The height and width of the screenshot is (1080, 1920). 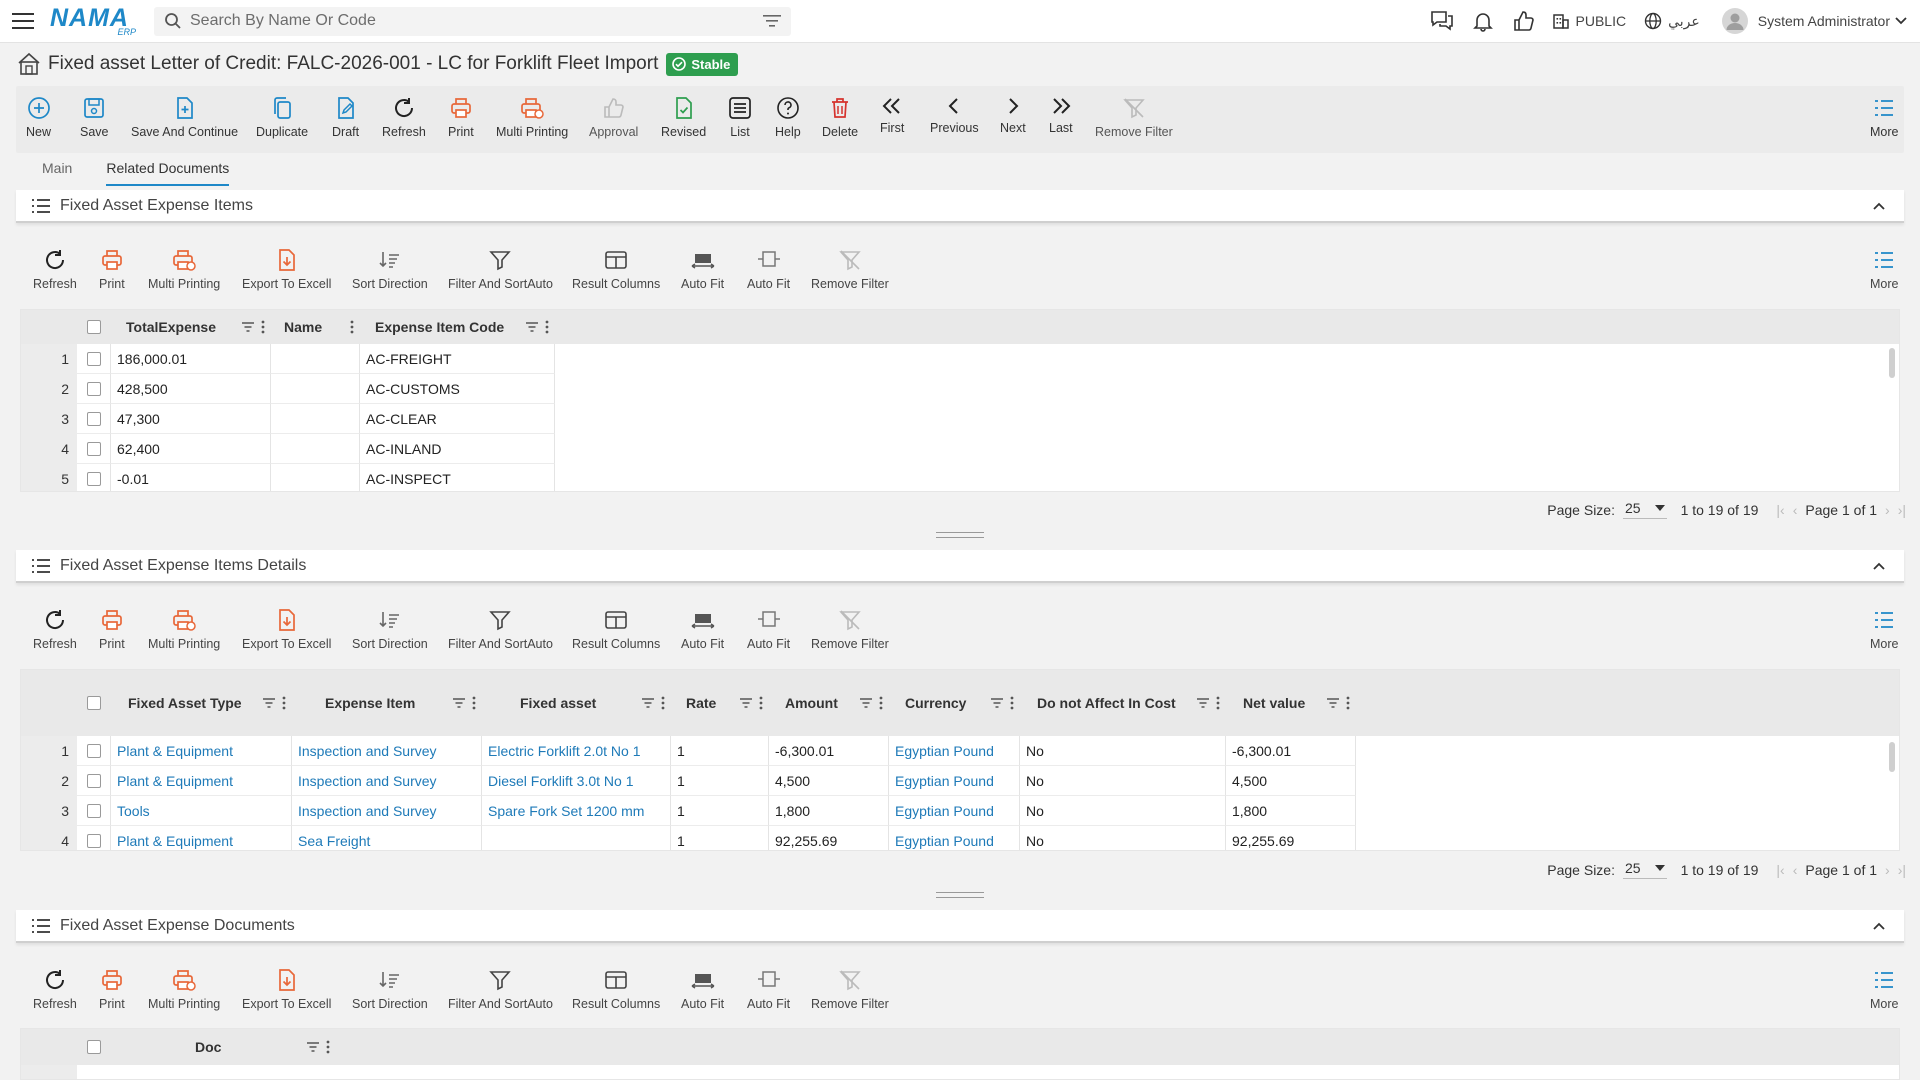 I want to click on last-button: Last, so click(x=1061, y=115).